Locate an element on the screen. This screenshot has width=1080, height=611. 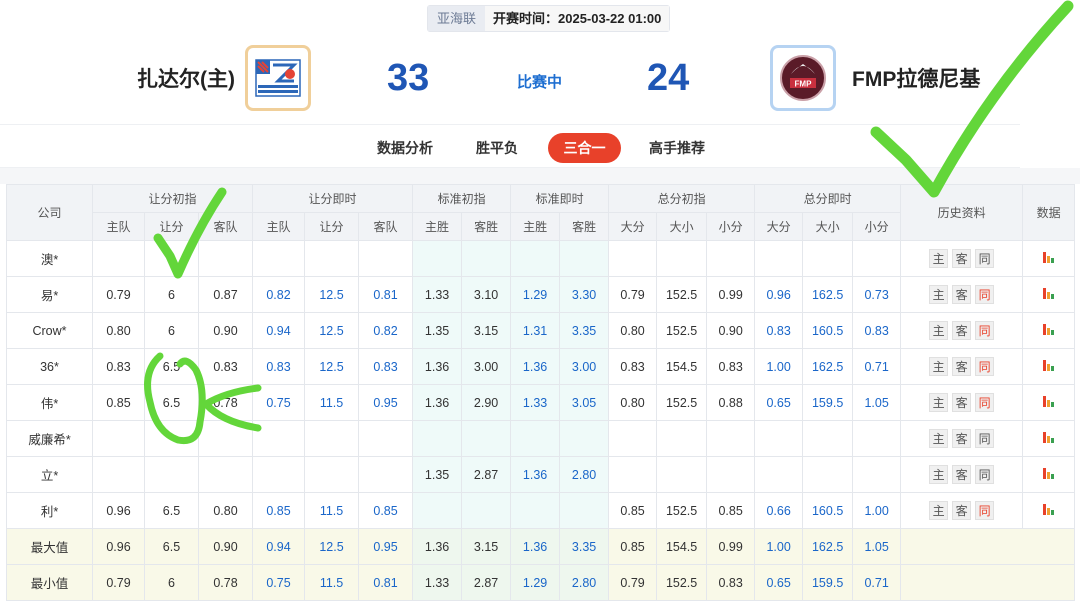
tab-expert-picks: 高手推荐 is located at coordinates (677, 148).